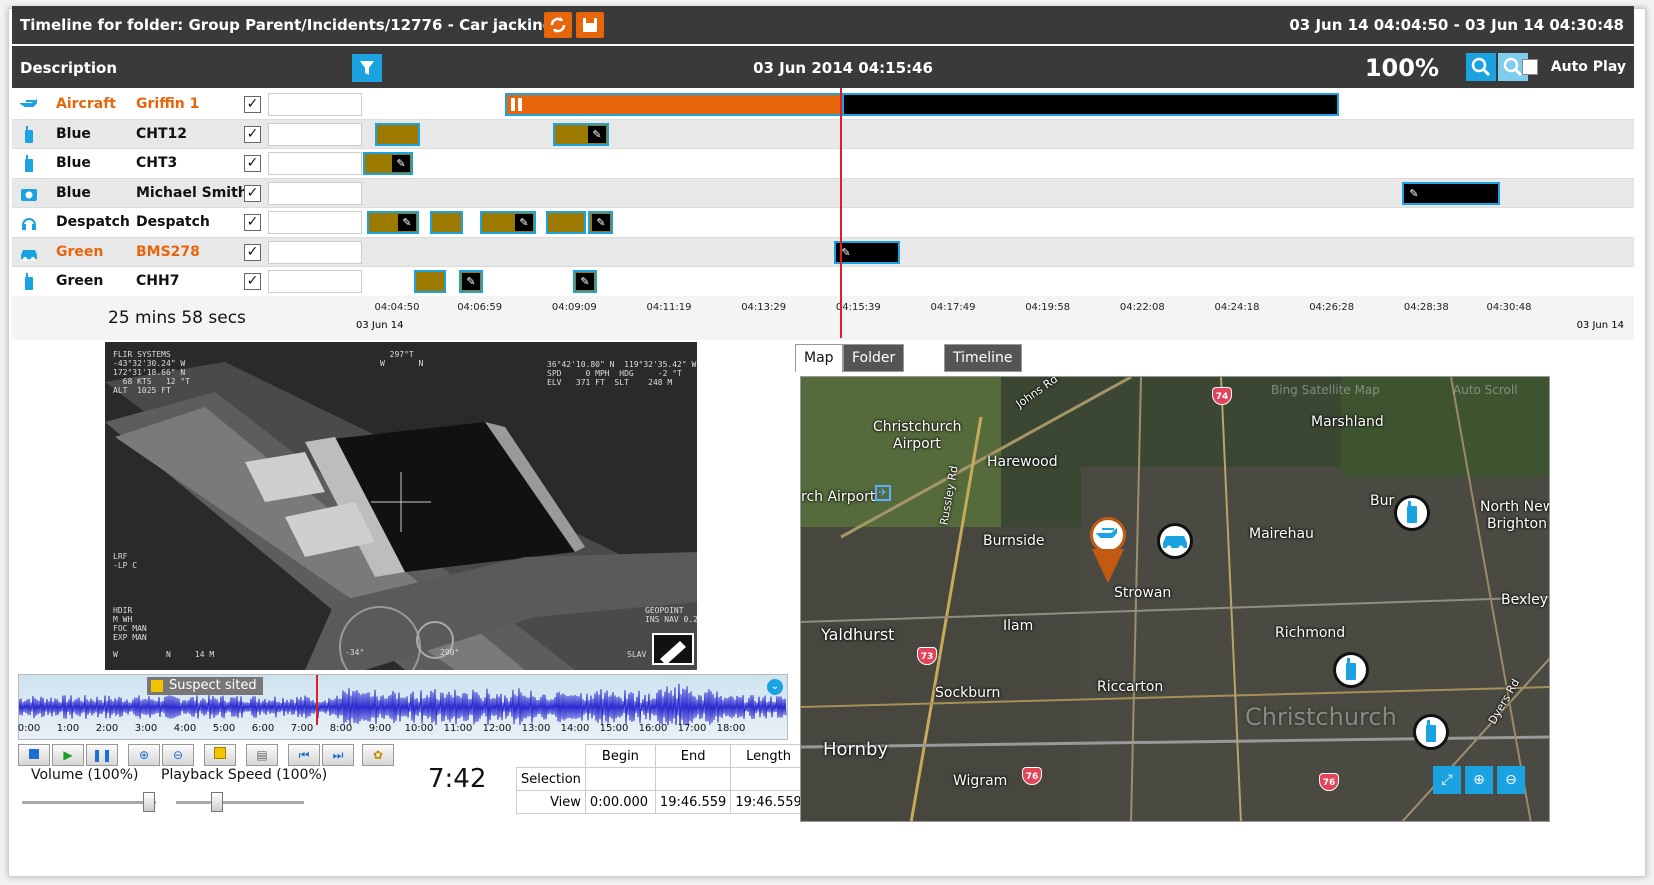  Describe the element at coordinates (1511, 780) in the screenshot. I see `map-zoom-out-button: ⊖` at that location.